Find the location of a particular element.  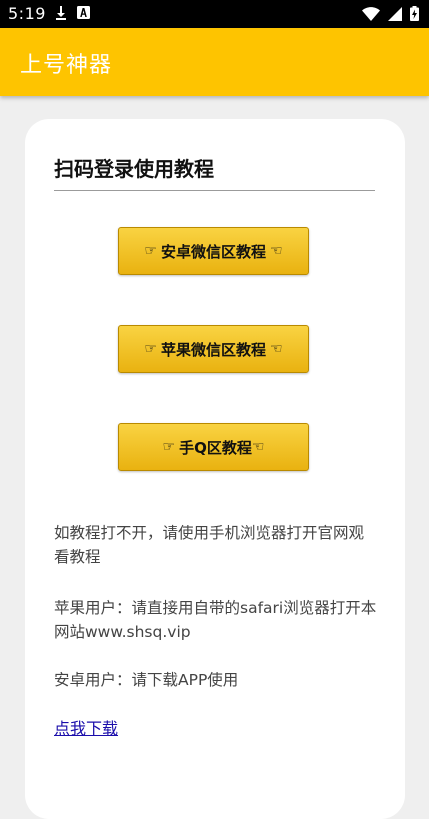

download-link: 点我下载 is located at coordinates (86, 727).